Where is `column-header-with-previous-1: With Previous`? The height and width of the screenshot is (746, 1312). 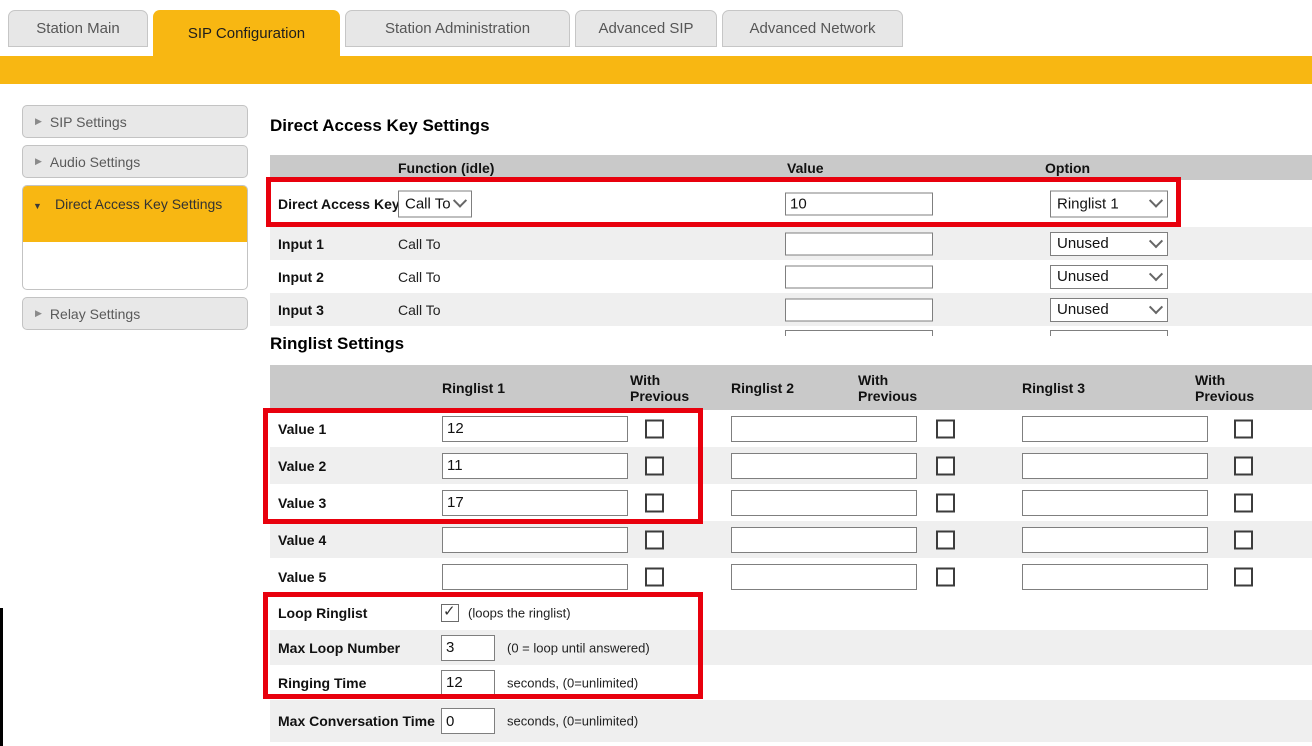 column-header-with-previous-1: With Previous is located at coordinates (660, 387).